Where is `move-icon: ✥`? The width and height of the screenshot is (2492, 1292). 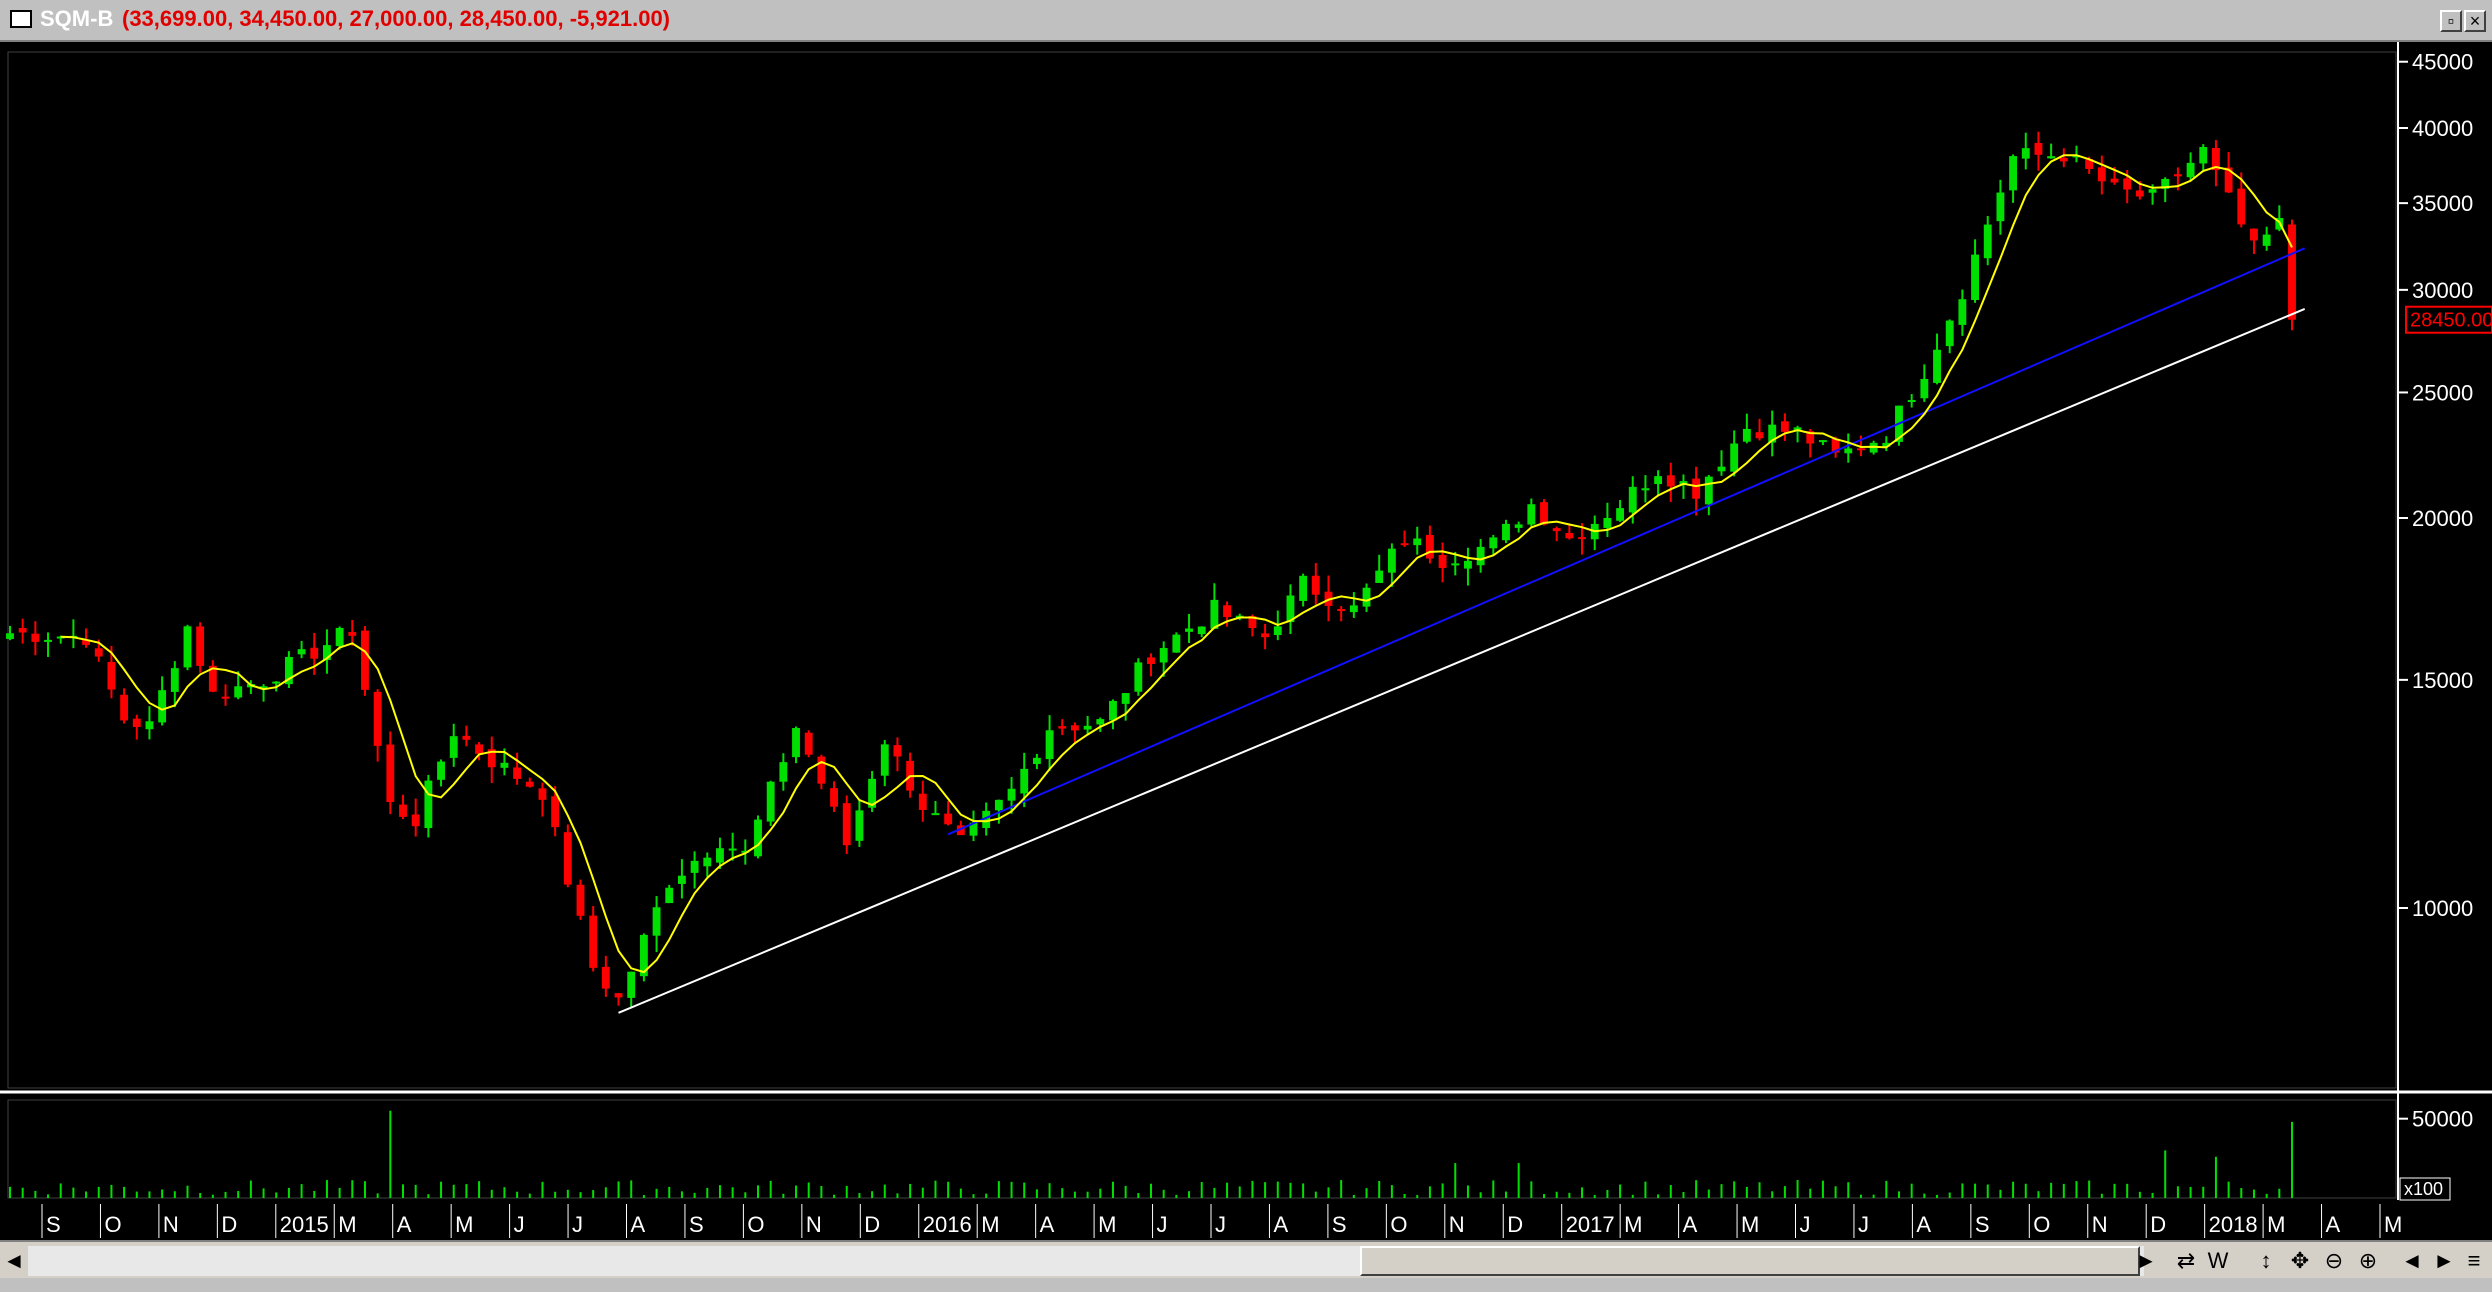 move-icon: ✥ is located at coordinates (2300, 1261).